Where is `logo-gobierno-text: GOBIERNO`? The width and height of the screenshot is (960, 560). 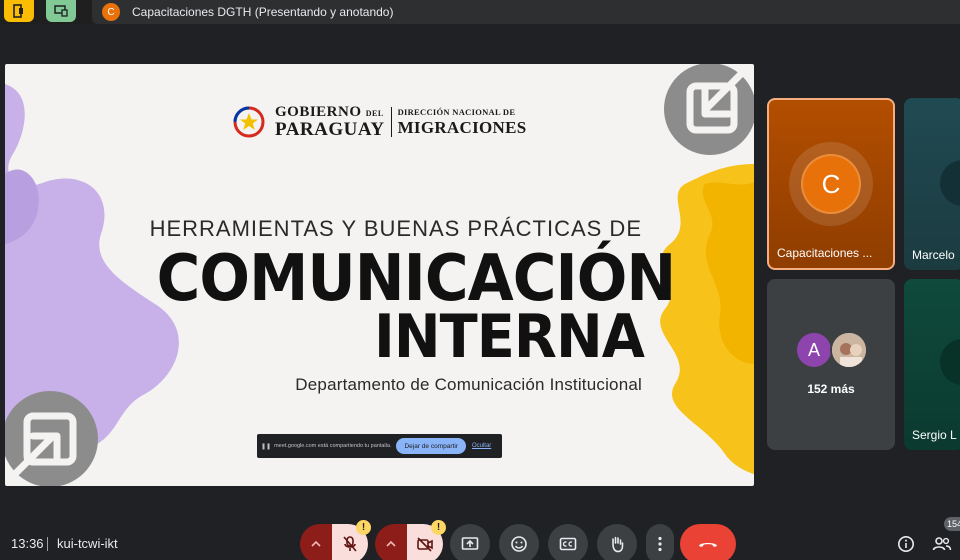
logo-gobierno-text: GOBIERNO is located at coordinates (318, 112).